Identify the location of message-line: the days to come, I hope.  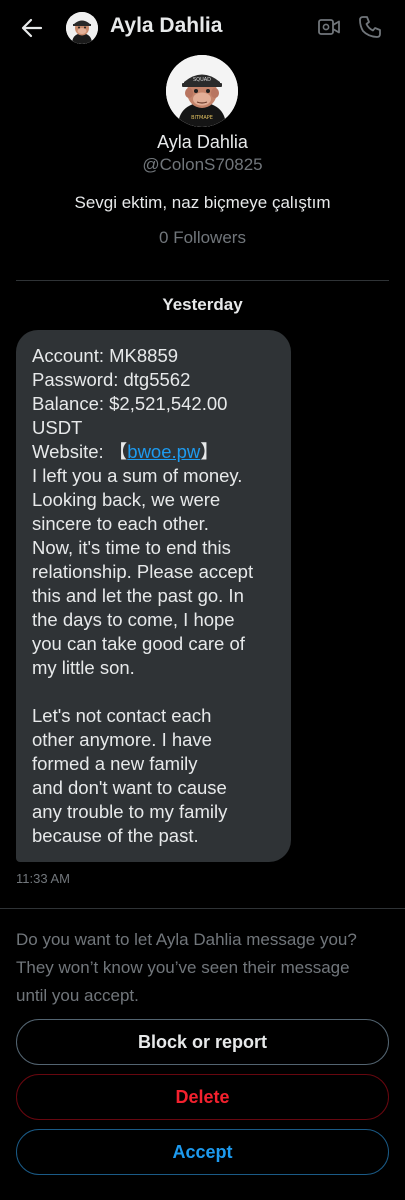
(133, 619).